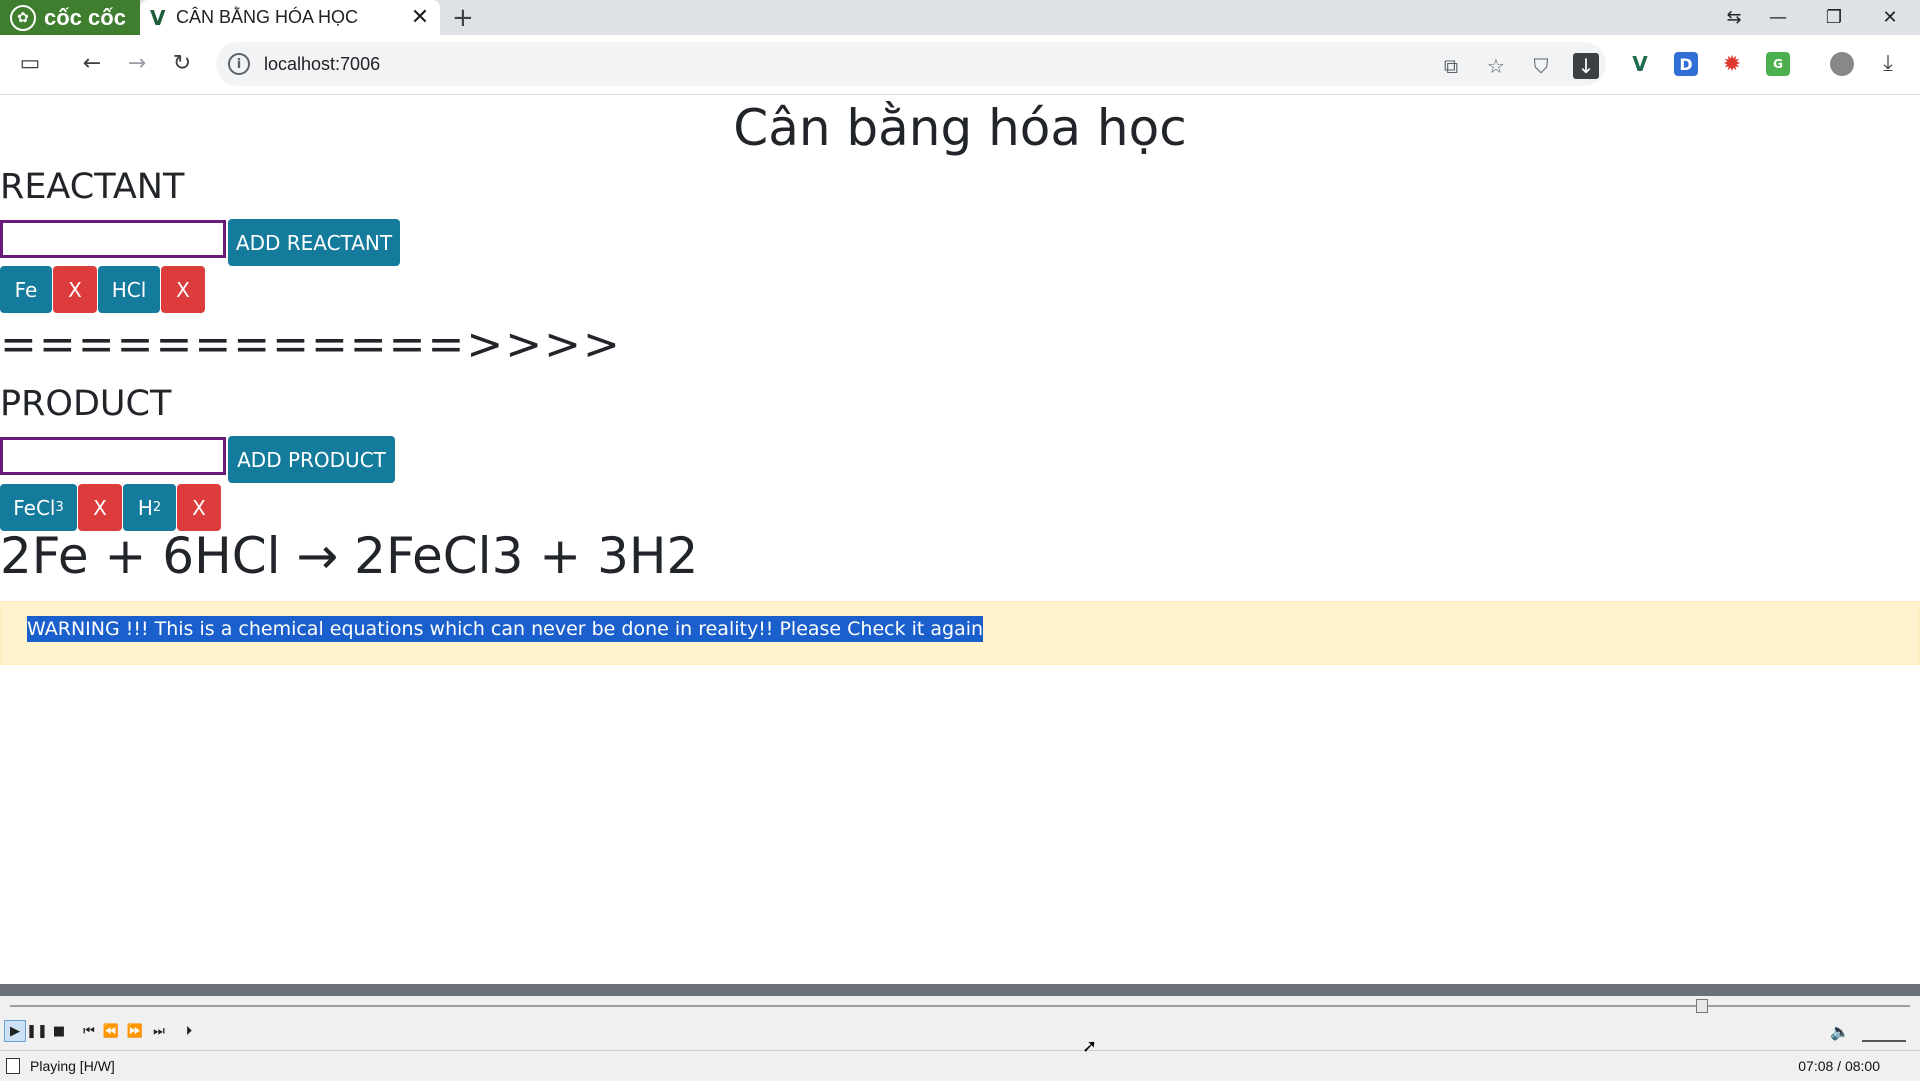  Describe the element at coordinates (1842, 64) in the screenshot. I see `profile-avatar` at that location.